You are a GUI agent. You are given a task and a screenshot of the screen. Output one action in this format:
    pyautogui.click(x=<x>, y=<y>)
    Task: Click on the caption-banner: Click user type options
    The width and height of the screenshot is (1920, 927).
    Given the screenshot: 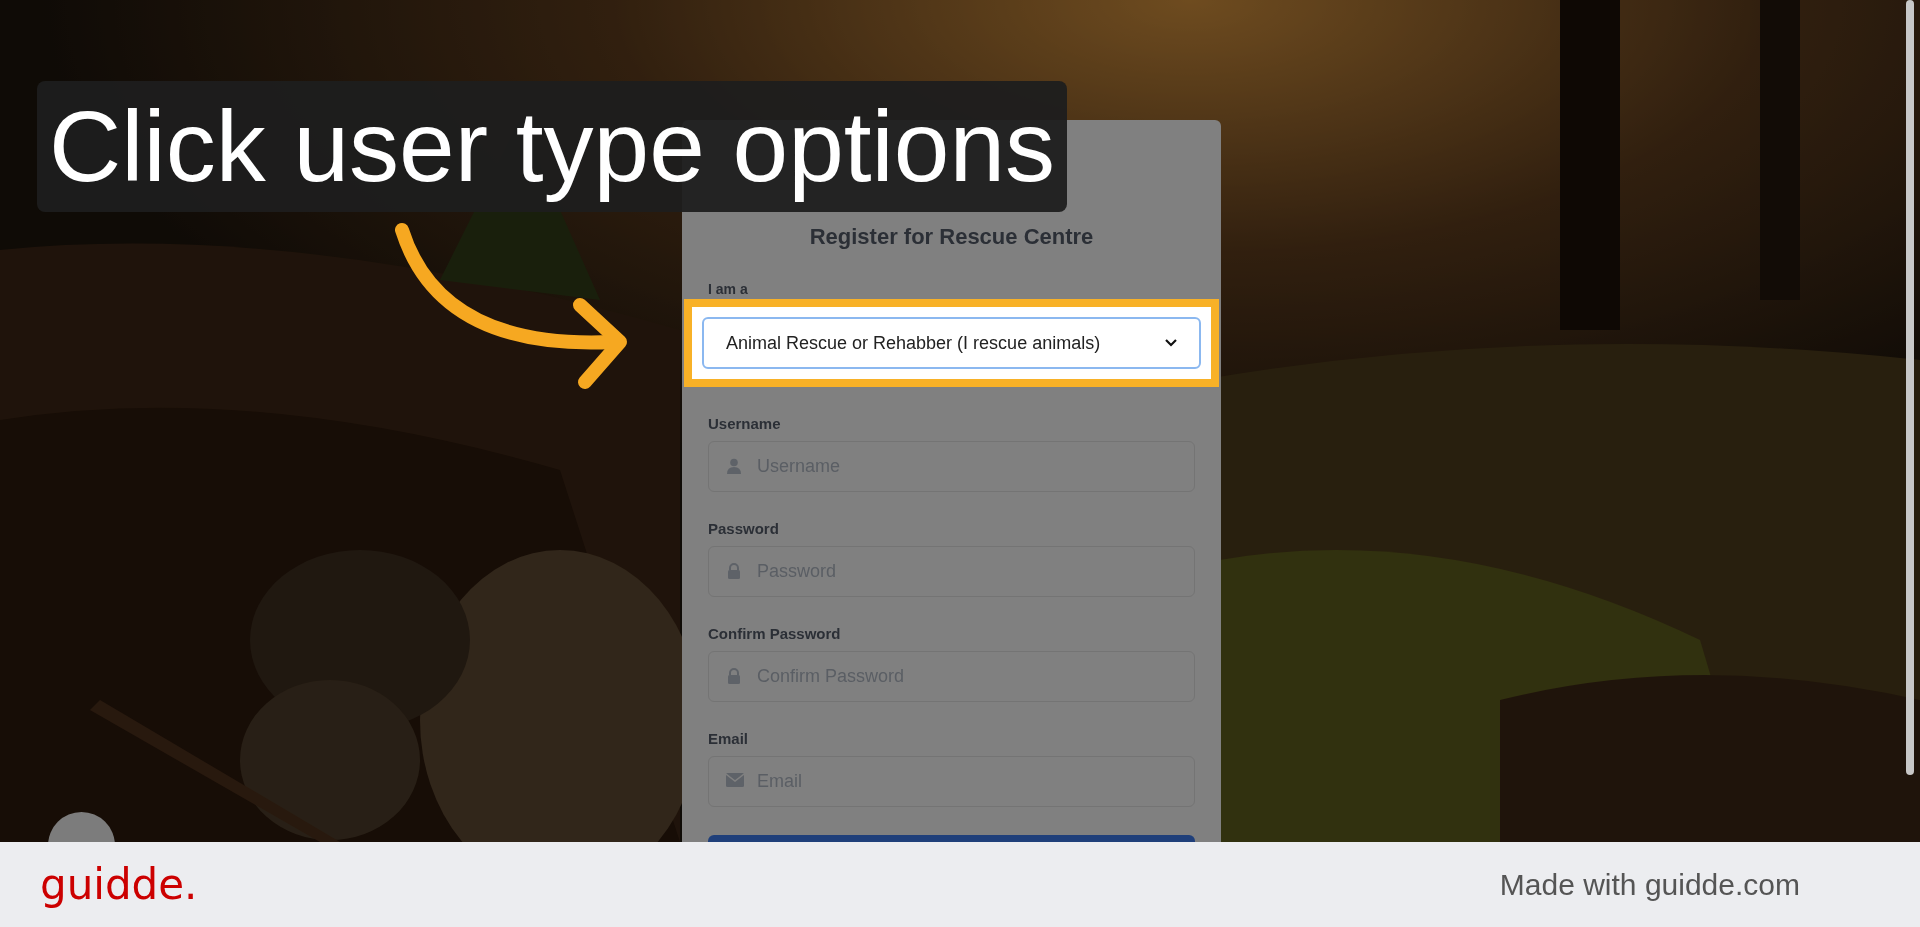 What is the action you would take?
    pyautogui.click(x=552, y=146)
    